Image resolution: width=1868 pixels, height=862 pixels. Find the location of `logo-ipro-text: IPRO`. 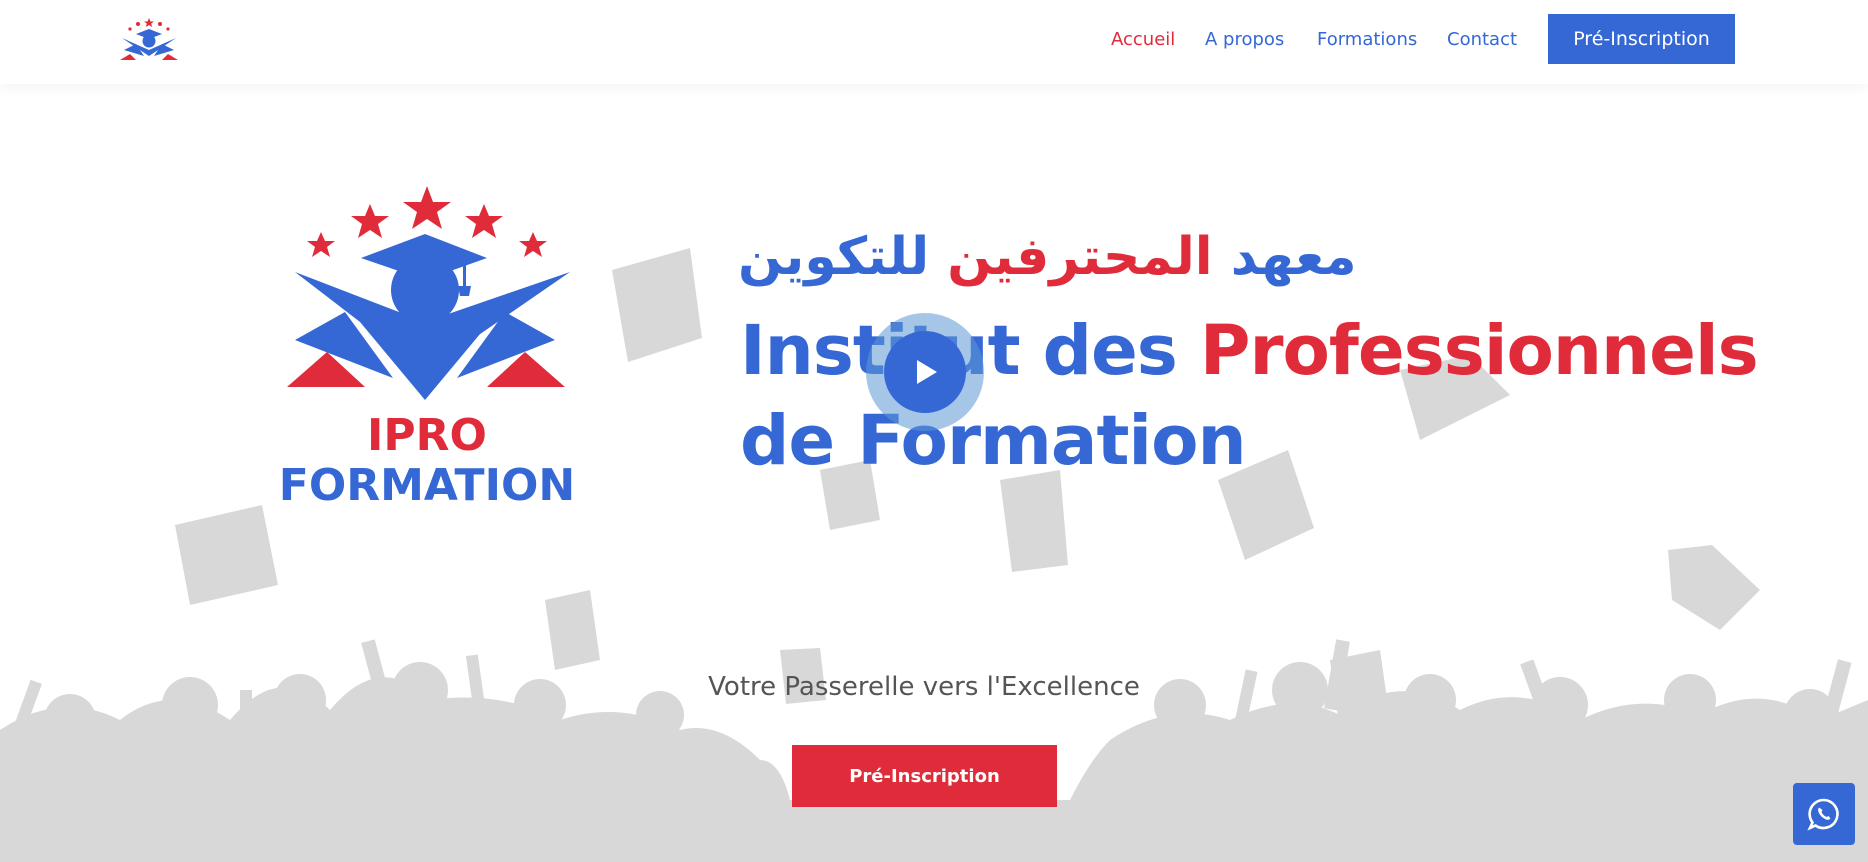

logo-ipro-text: IPRO is located at coordinates (427, 435).